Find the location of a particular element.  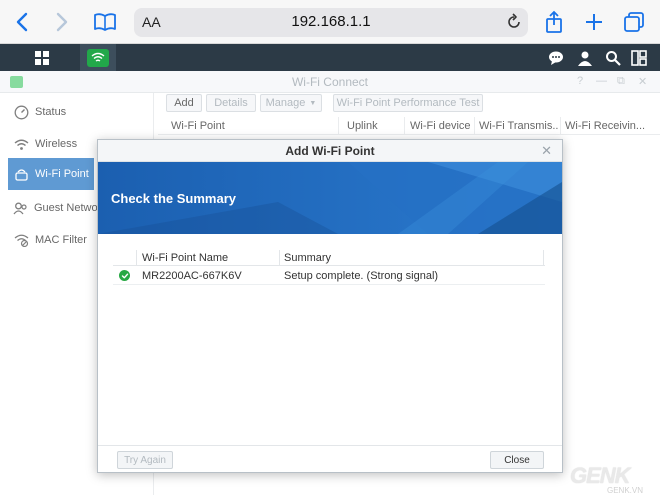

back-icon is located at coordinates (22, 22).